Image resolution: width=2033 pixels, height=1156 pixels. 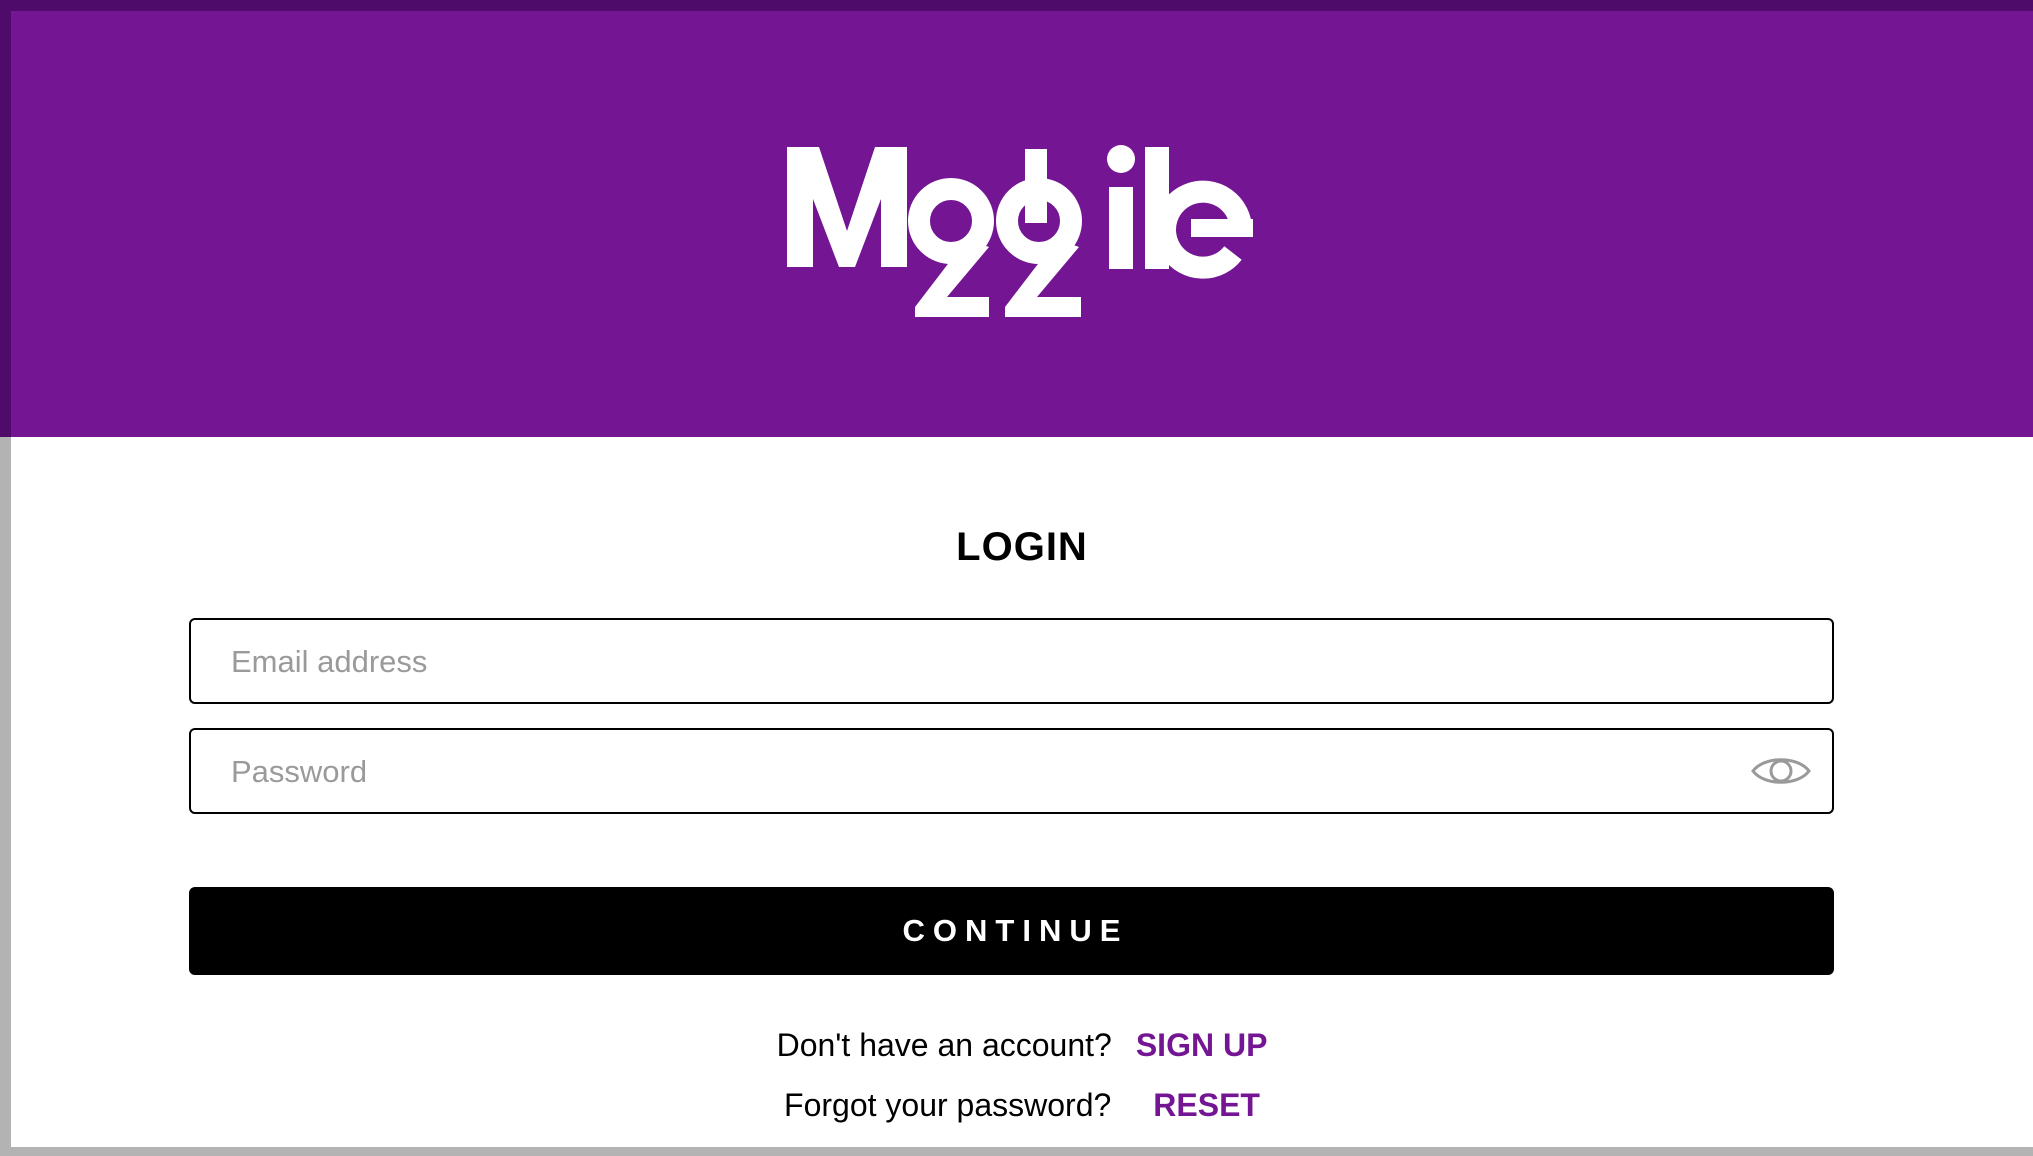 I want to click on window-left-border, so click(x=5, y=218).